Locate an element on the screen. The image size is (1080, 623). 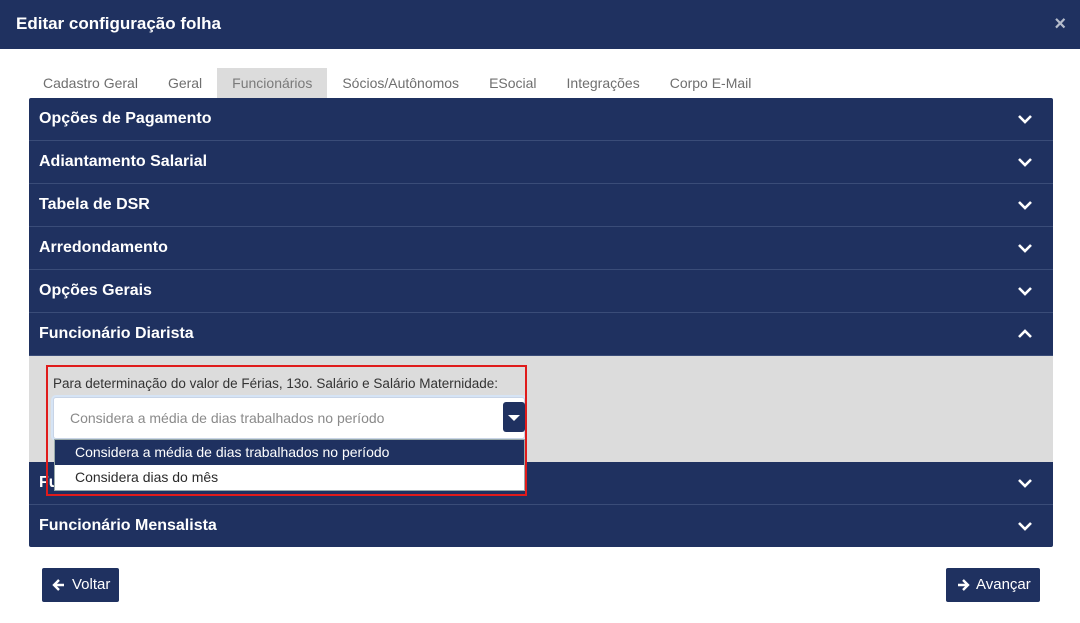
section-opcoes-gerais: Opções Gerais is located at coordinates (541, 291).